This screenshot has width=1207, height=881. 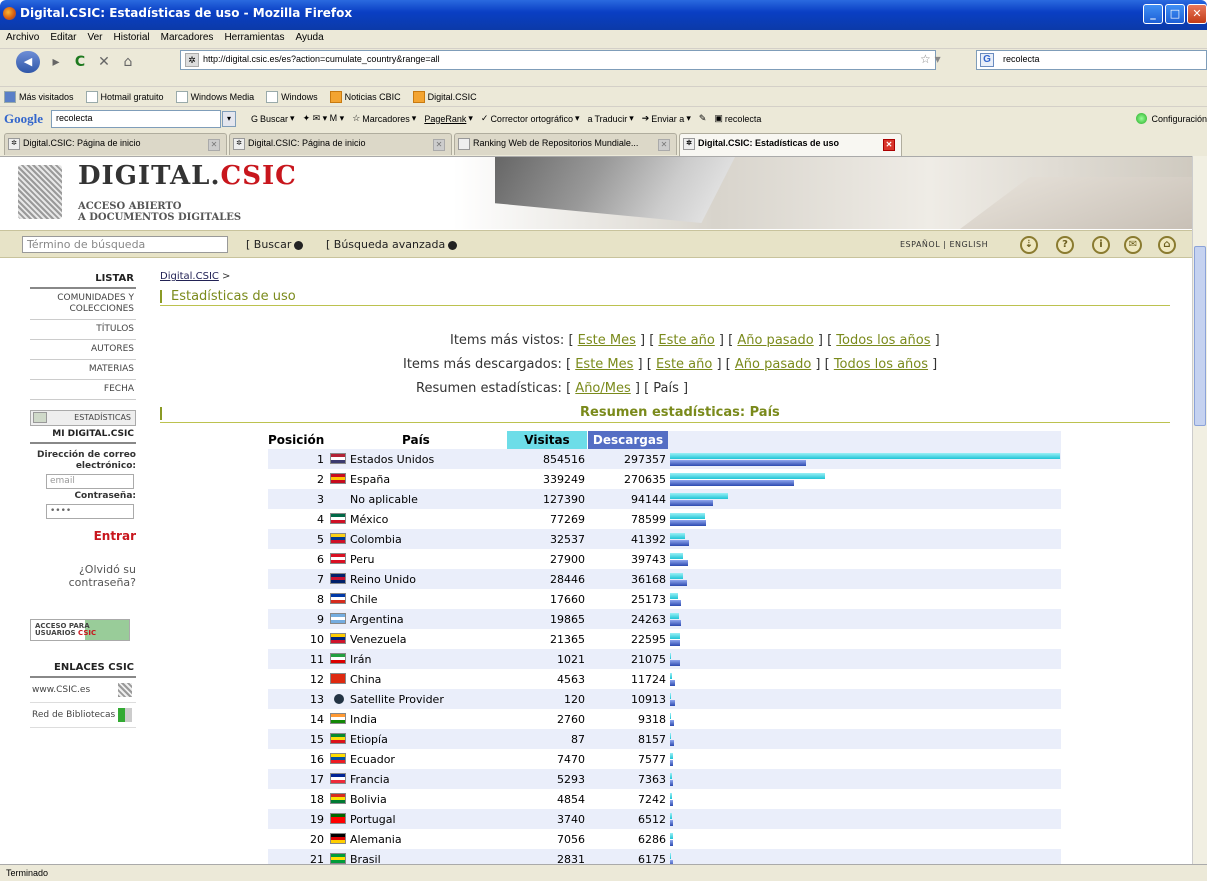 What do you see at coordinates (773, 364) in the screenshot?
I see `desc-ano-pasado-link: Año pasado` at bounding box center [773, 364].